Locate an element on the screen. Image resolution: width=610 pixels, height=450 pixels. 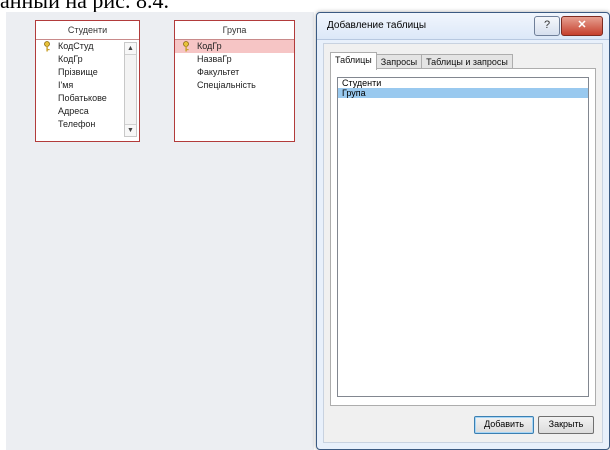
field-label: Спеціальність is located at coordinates (226, 85).